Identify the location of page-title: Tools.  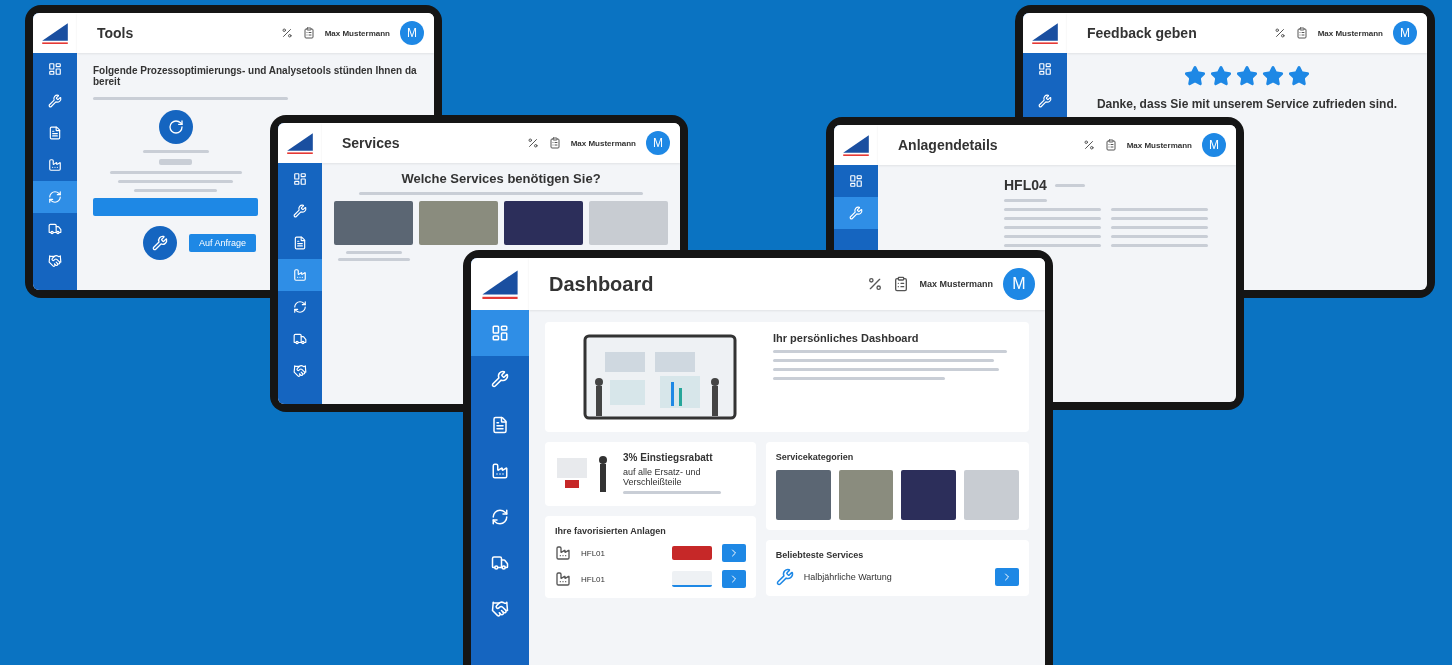
(116, 33).